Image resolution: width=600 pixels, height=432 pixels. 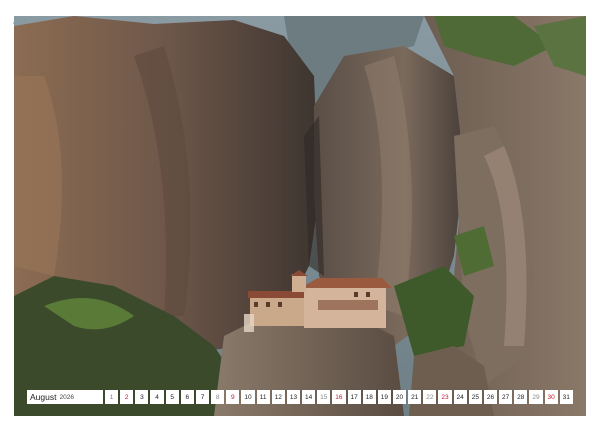 I want to click on day-cell: 12, so click(x=278, y=397).